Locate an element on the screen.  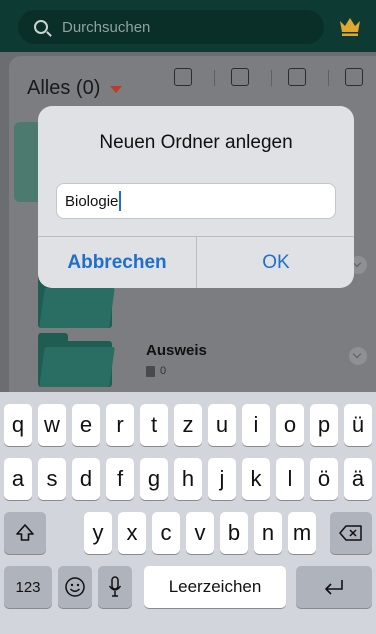
microphone-icon is located at coordinates (115, 586).